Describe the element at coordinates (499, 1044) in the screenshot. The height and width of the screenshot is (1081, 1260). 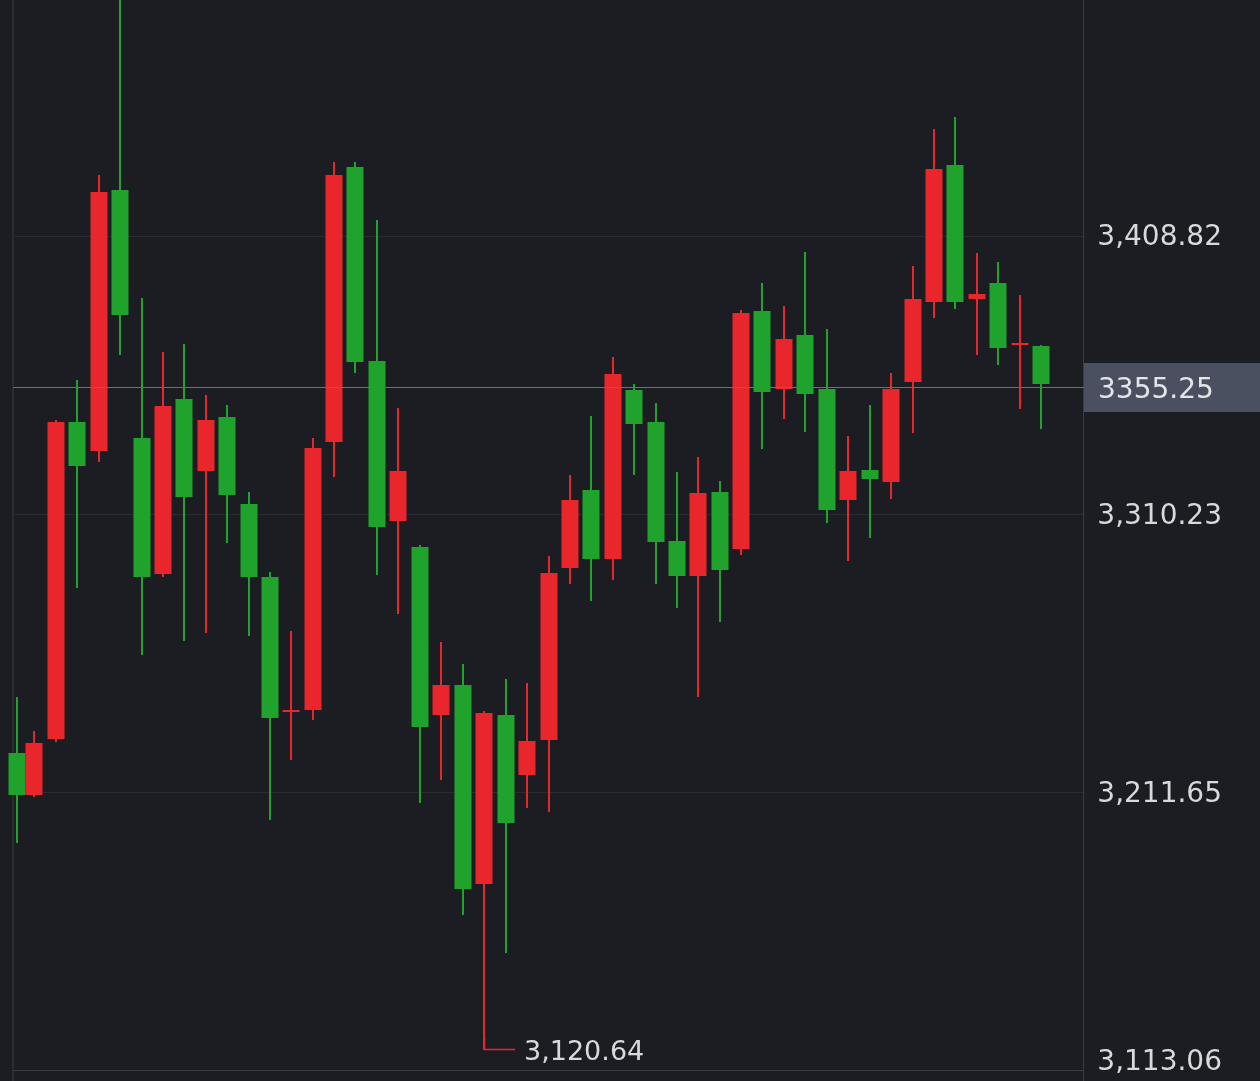
I see `leader-line` at that location.